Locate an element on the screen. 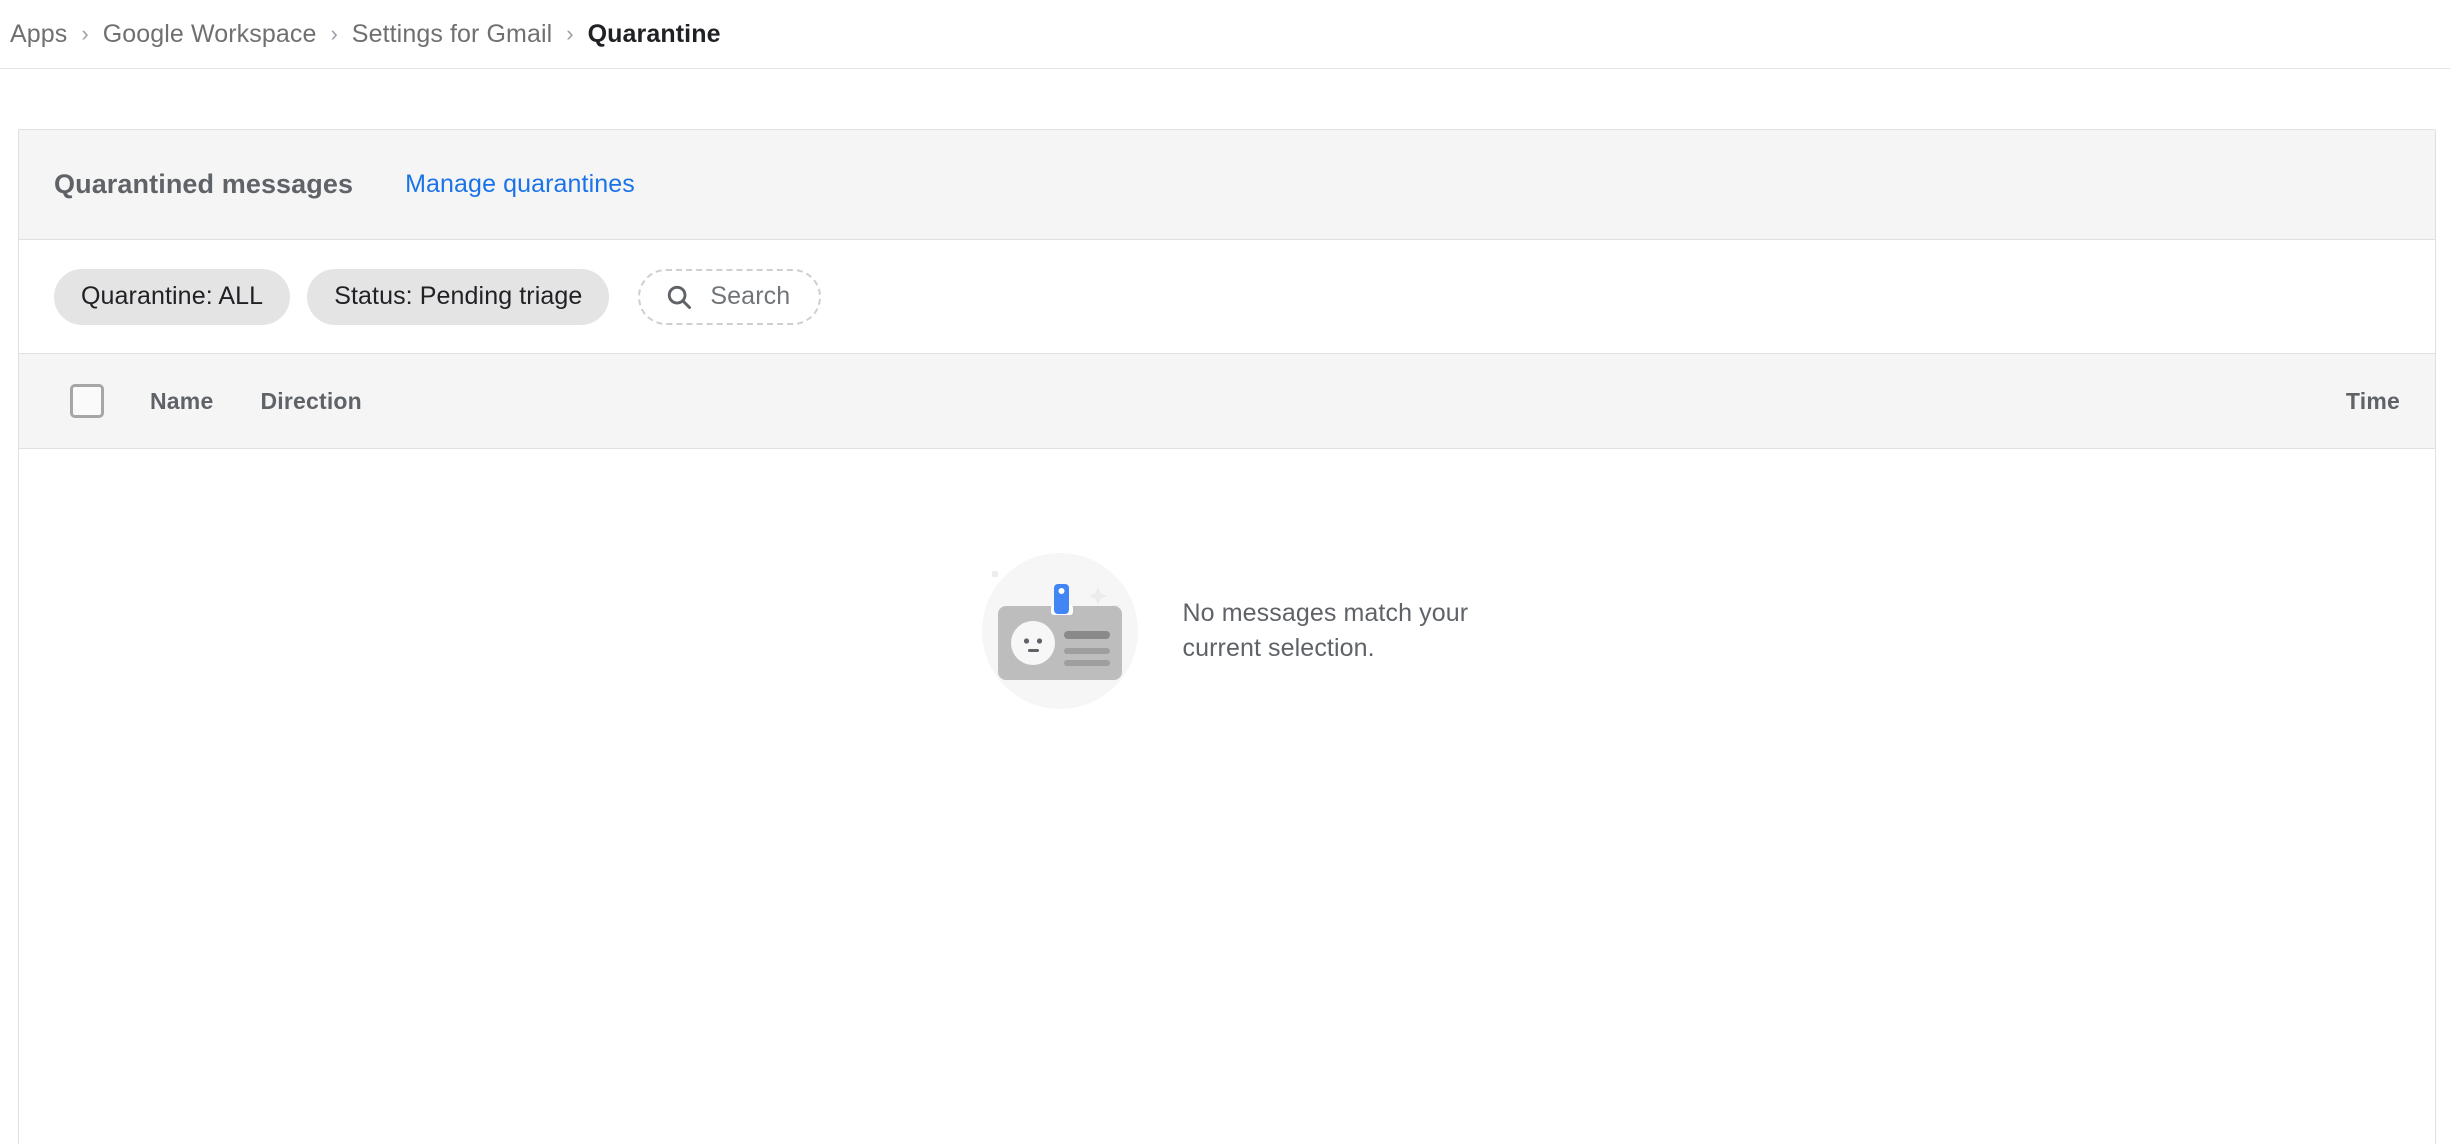 The image size is (2450, 1144). filter-chip-quarantine-label: Quarantine: ALL is located at coordinates (172, 296).